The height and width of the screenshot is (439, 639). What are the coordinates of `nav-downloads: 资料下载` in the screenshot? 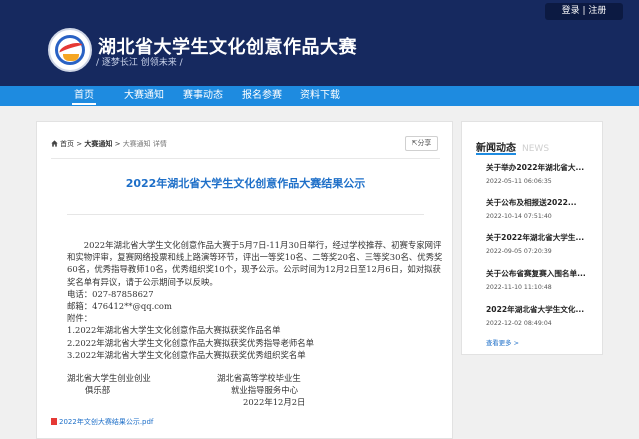 It's located at (320, 96).